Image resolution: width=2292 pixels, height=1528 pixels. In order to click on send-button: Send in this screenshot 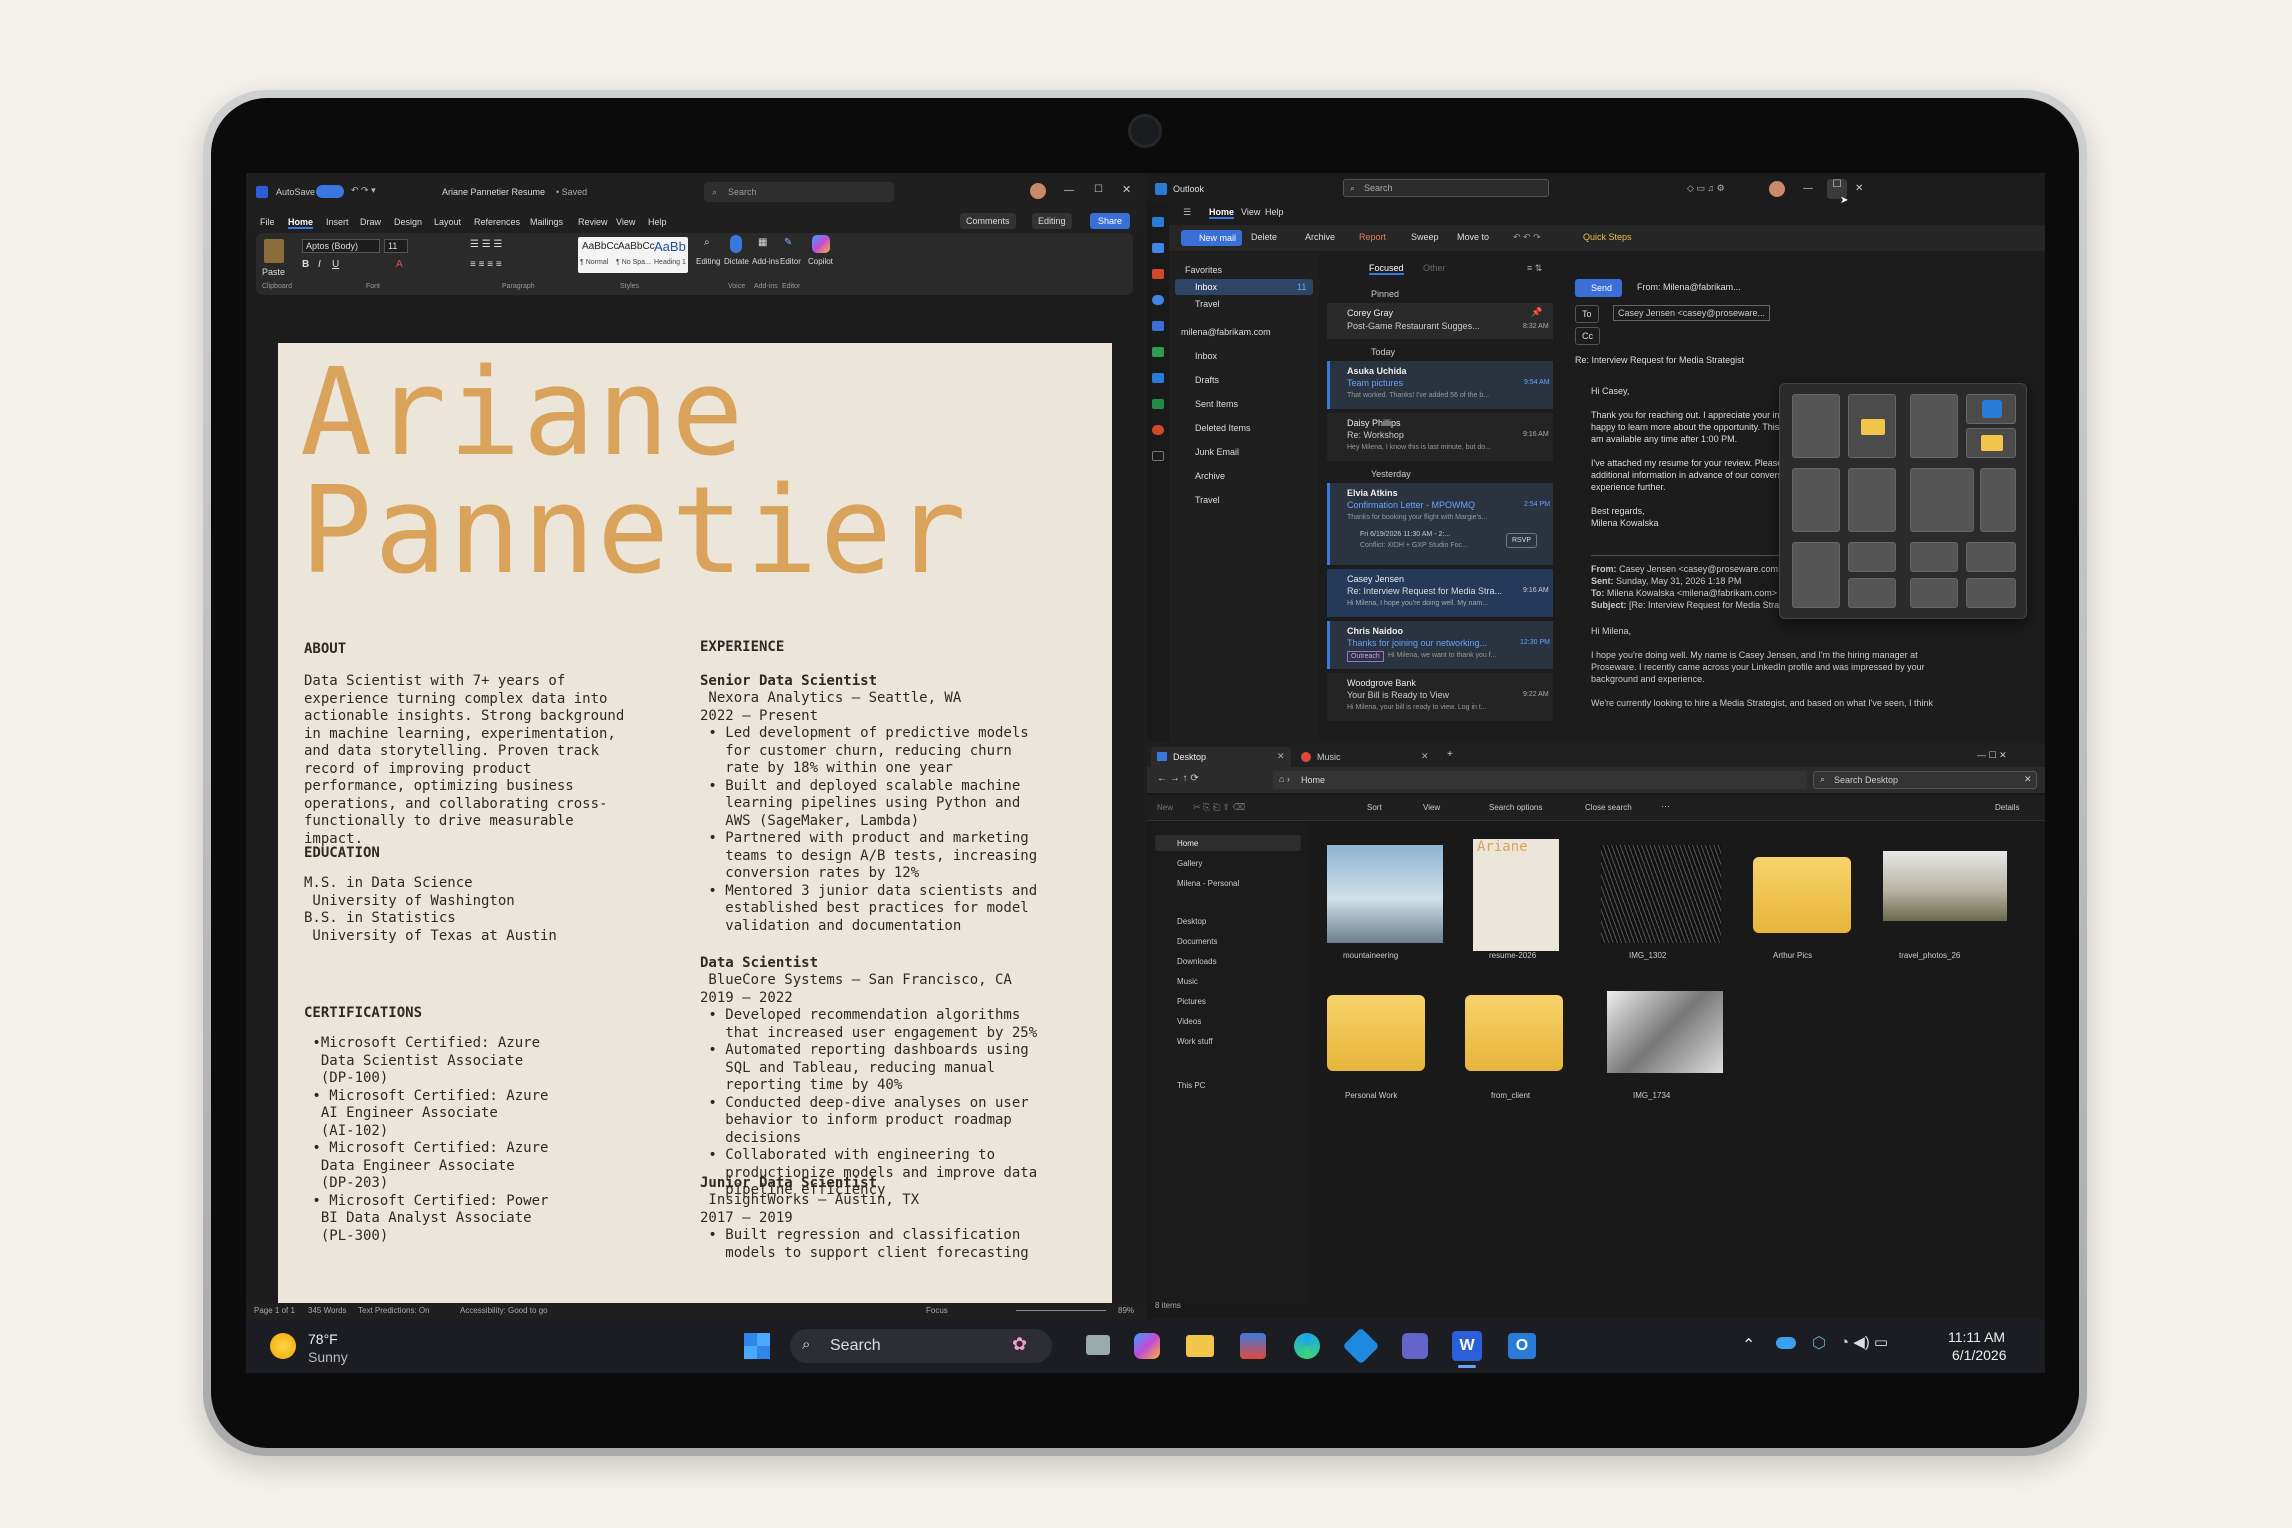, I will do `click(1599, 288)`.